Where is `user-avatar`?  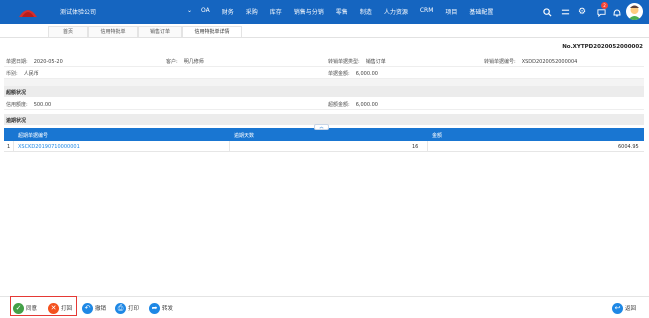
user-avatar is located at coordinates (634, 11).